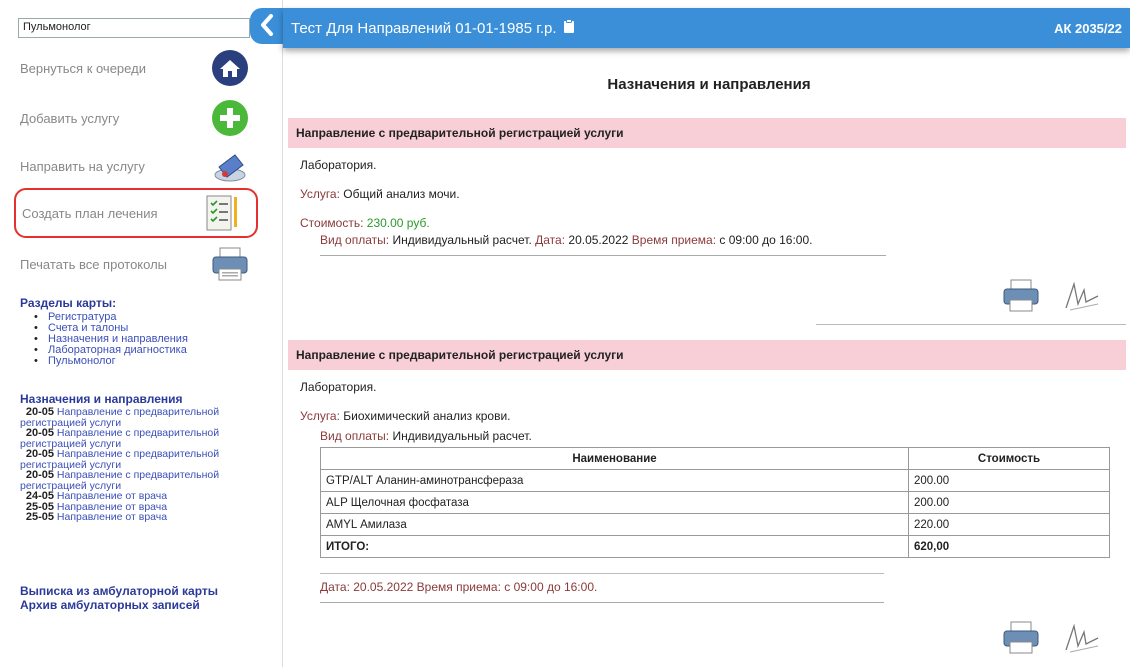  I want to click on direct-to-service-button: Направить на услугу, so click(135, 166).